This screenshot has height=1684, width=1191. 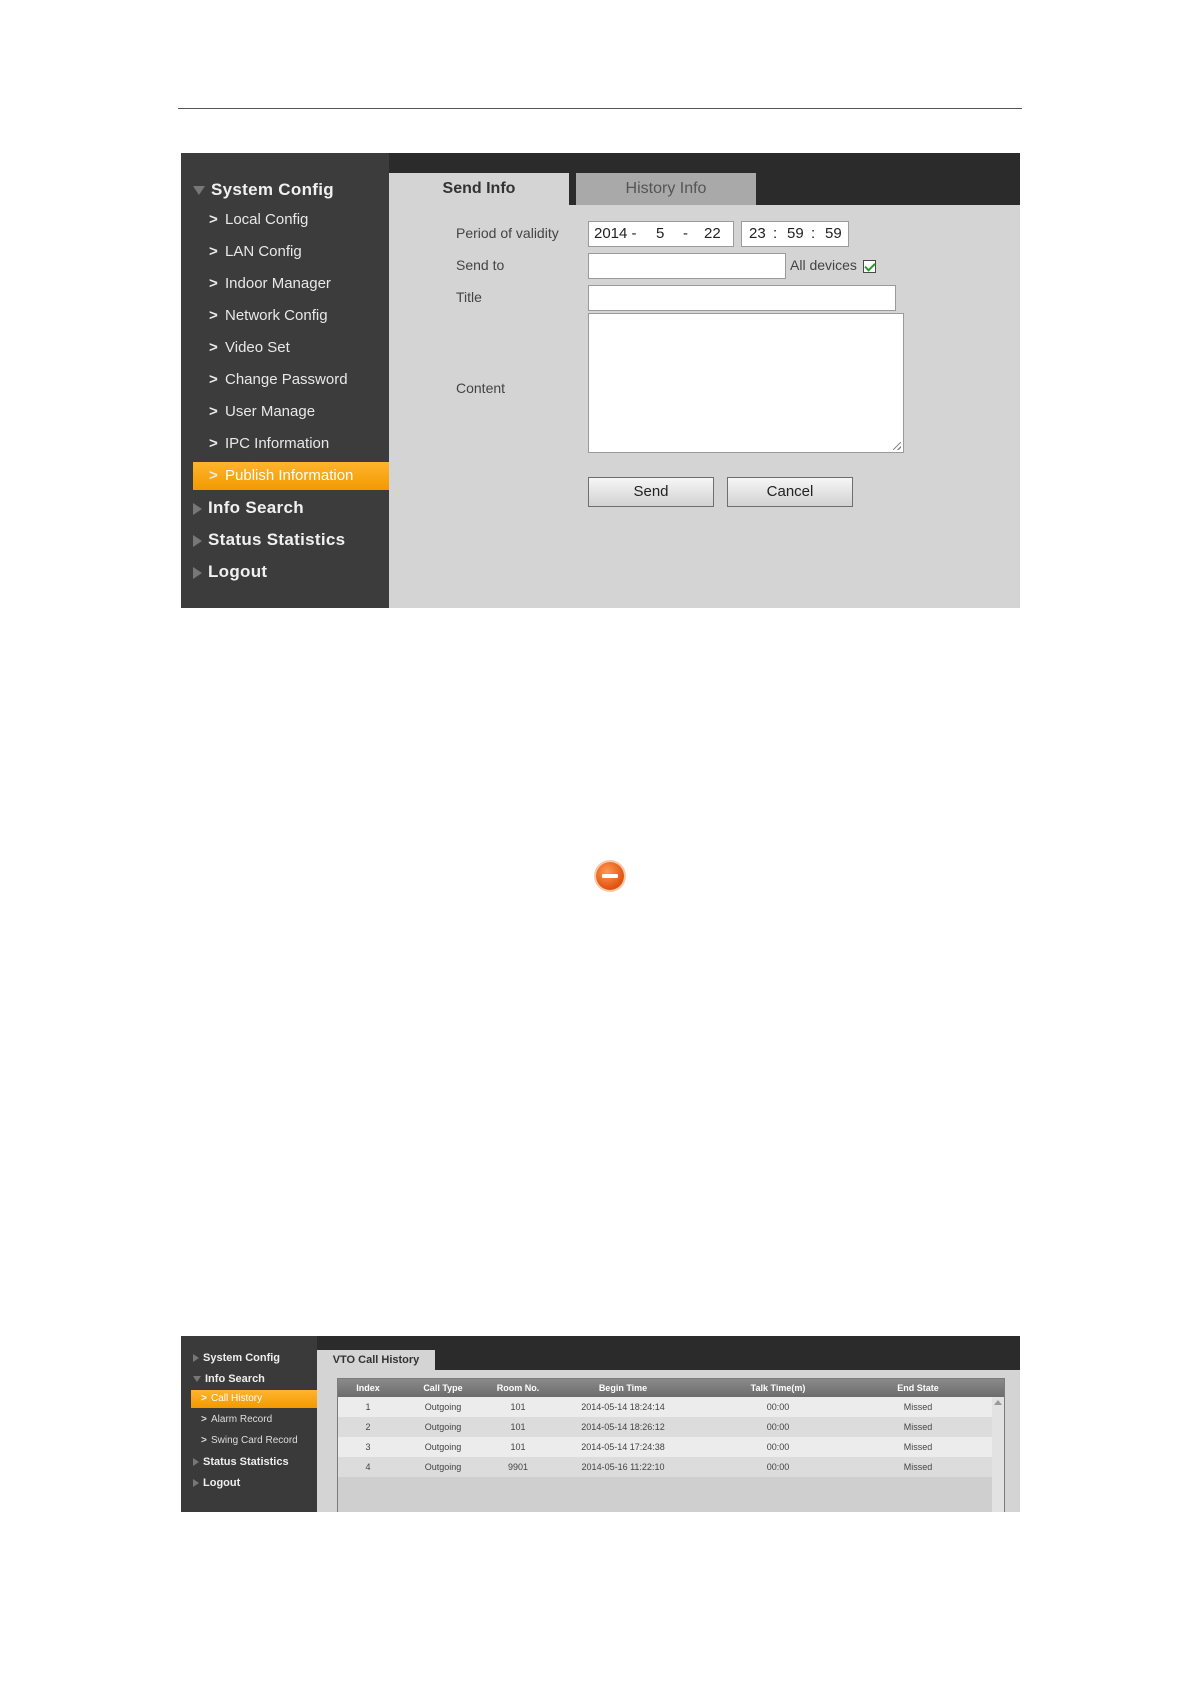 I want to click on title-label: Title, so click(x=469, y=297).